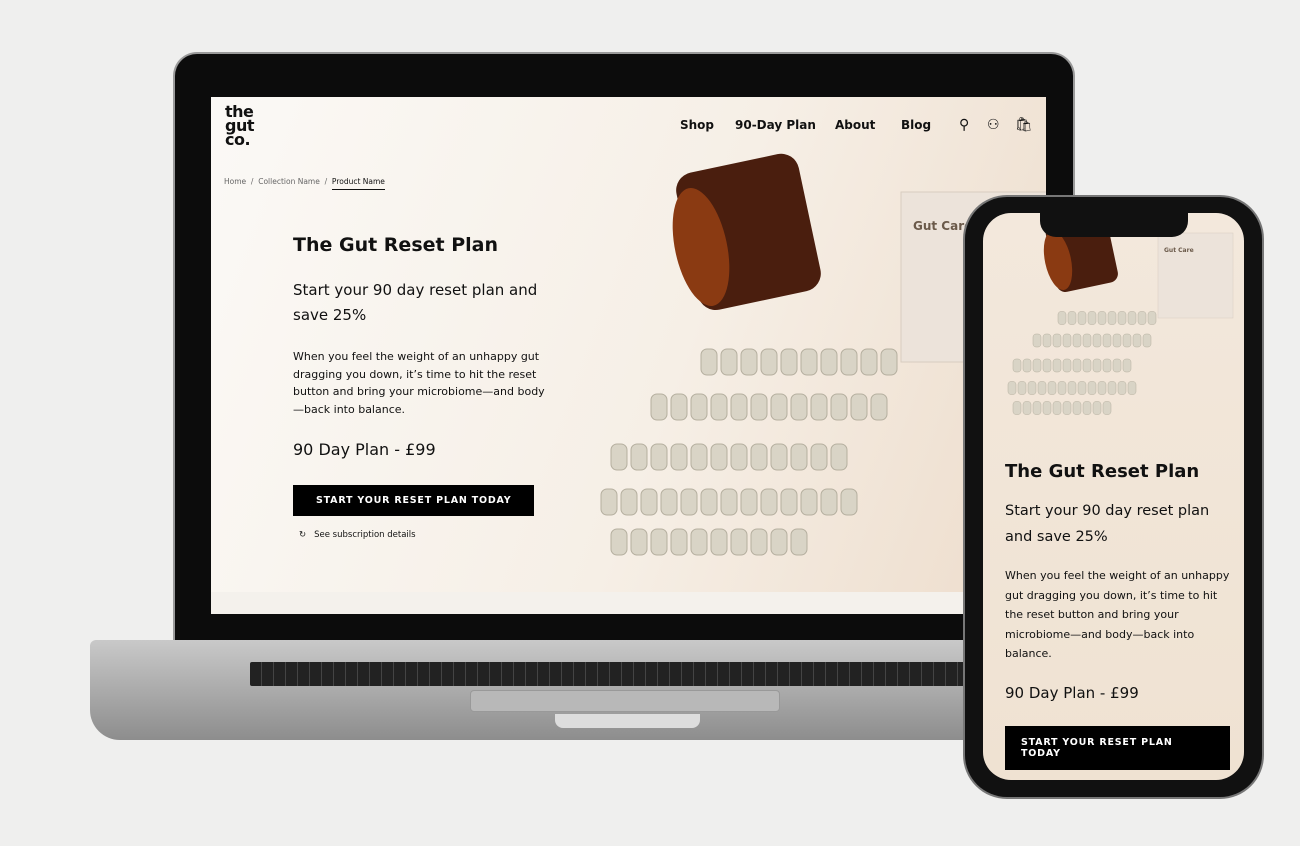 This screenshot has height=846, width=1300. Describe the element at coordinates (396, 245) in the screenshot. I see `product-title: The Gut Reset Plan` at that location.